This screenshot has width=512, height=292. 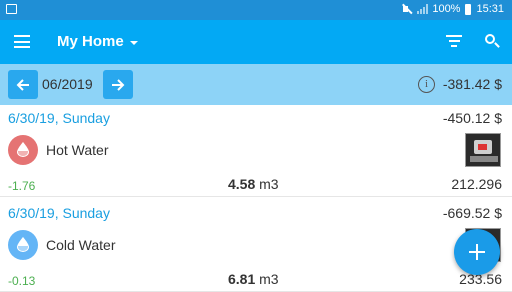 I want to click on arrow-left-icon, so click(x=22, y=85).